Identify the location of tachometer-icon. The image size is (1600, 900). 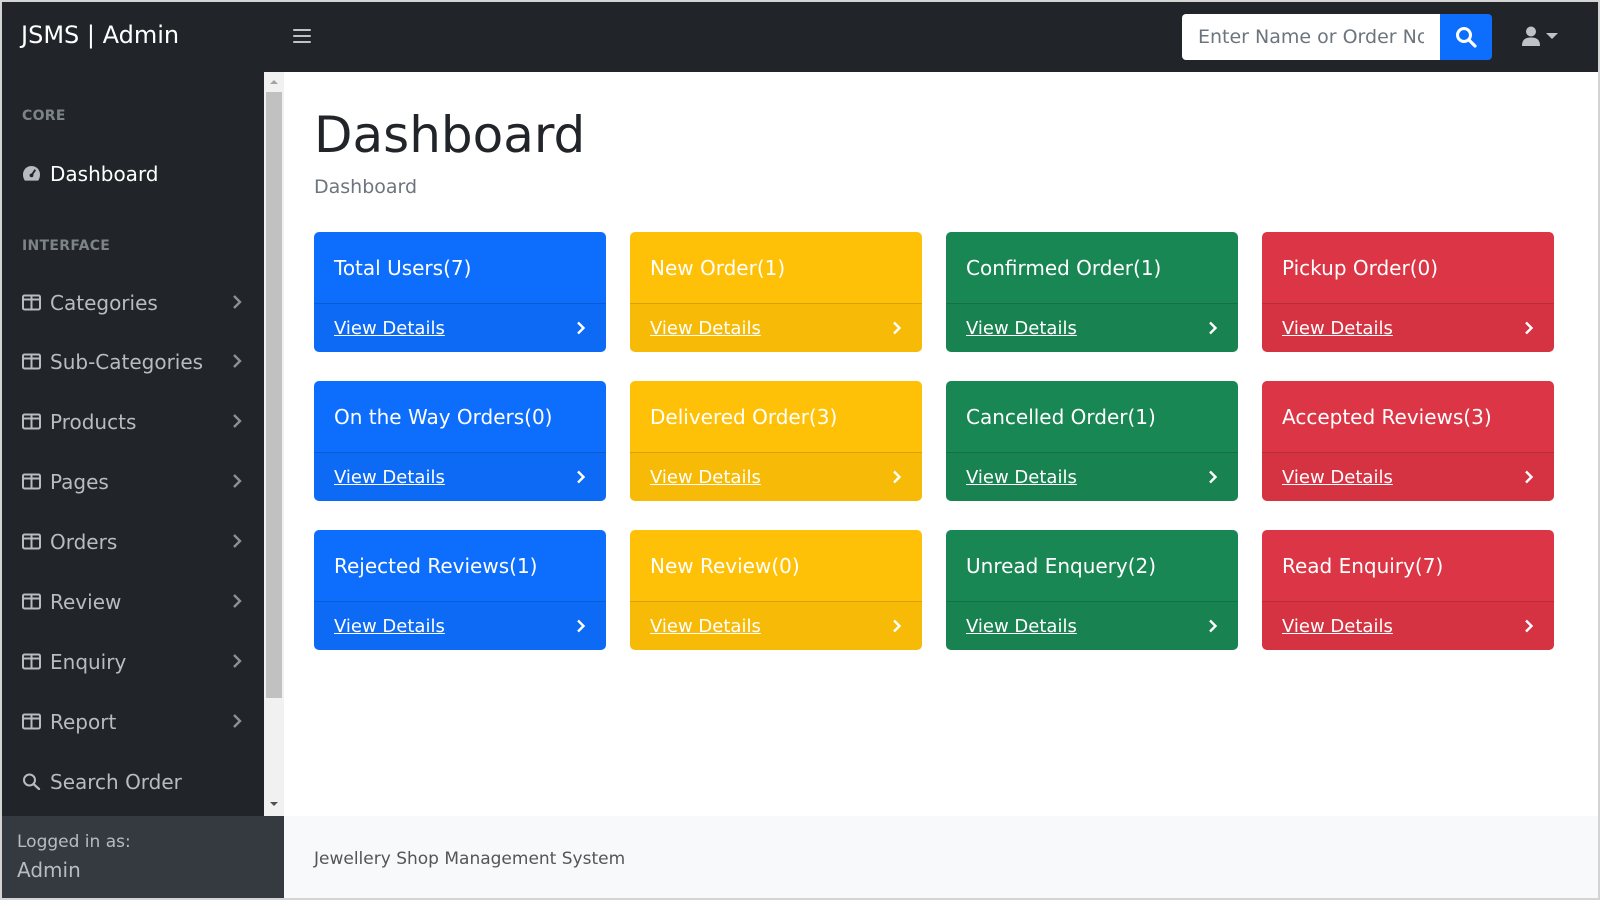
(31, 173).